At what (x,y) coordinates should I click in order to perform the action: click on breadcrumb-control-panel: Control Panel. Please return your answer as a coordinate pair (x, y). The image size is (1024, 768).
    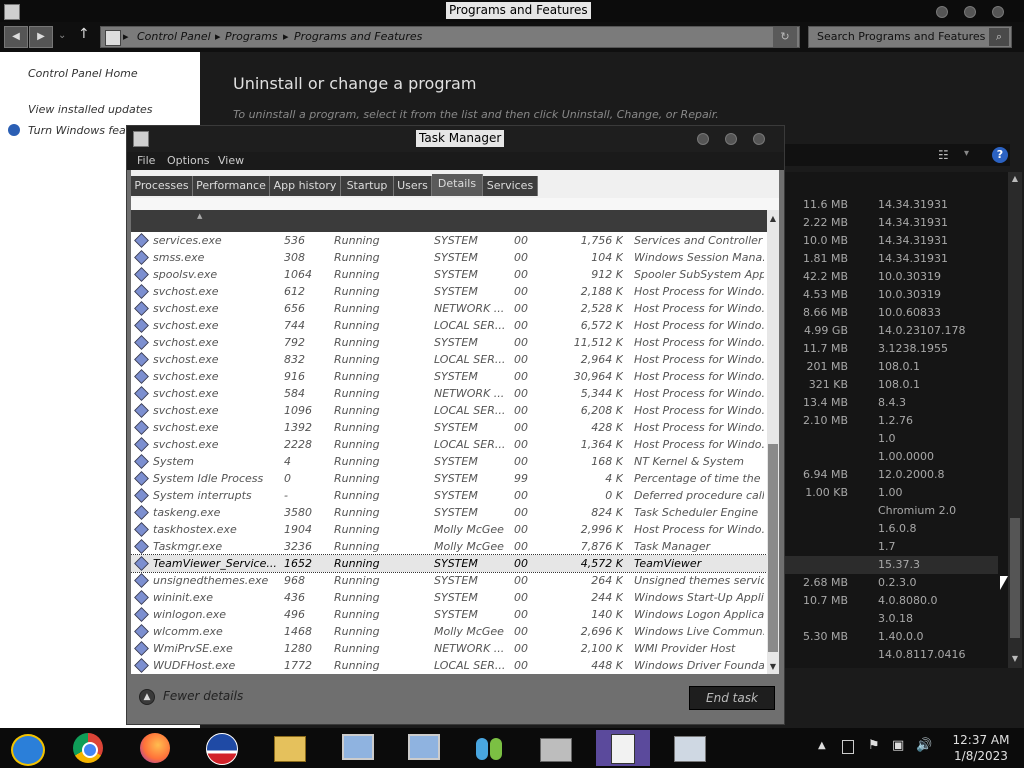
    Looking at the image, I should click on (174, 37).